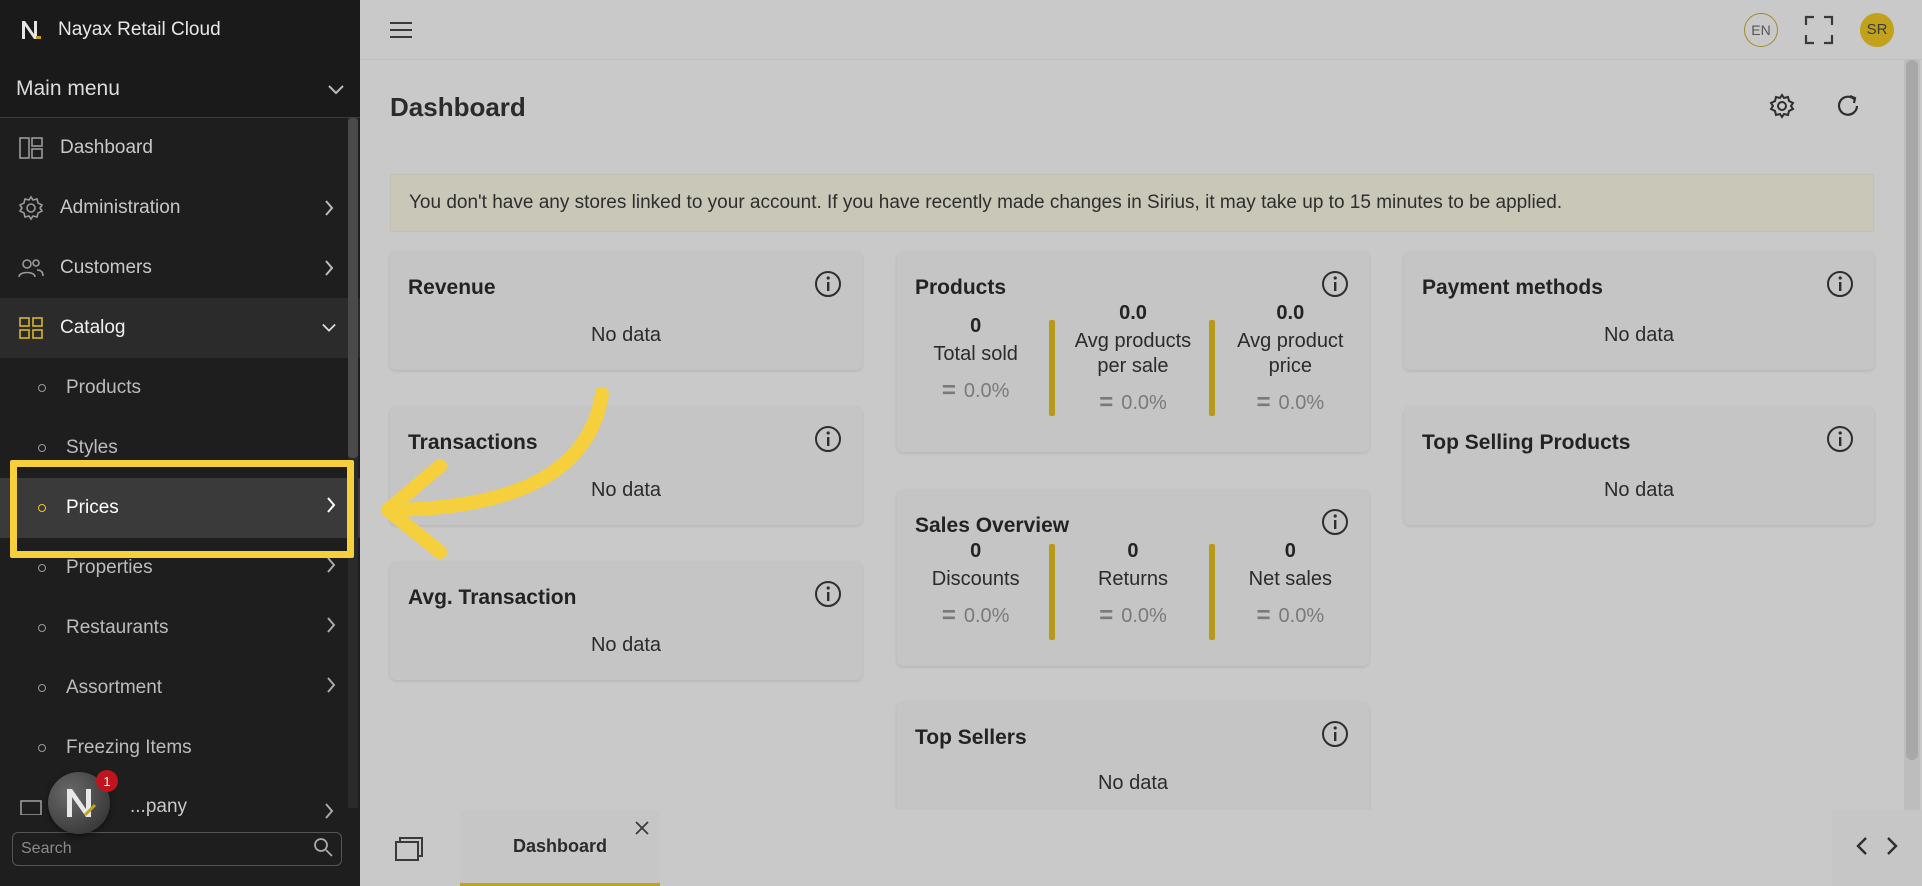  I want to click on card-title: Avg. Transaction, so click(492, 597).